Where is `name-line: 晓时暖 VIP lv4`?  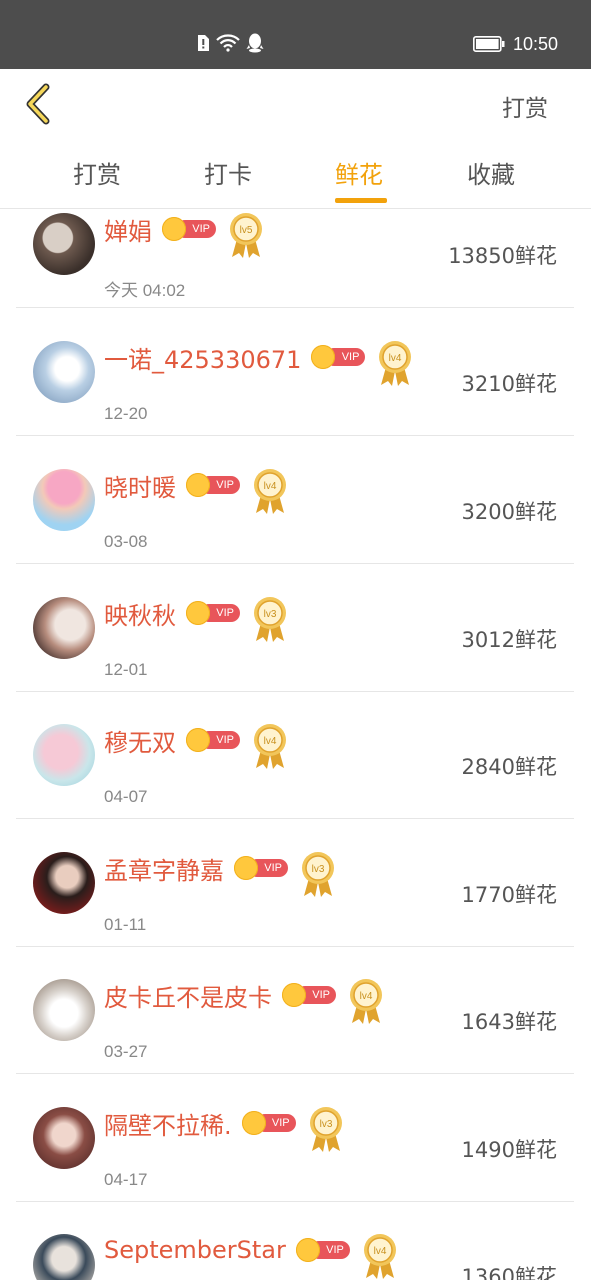
name-line: 晓时暖 VIP lv4 is located at coordinates (196, 489).